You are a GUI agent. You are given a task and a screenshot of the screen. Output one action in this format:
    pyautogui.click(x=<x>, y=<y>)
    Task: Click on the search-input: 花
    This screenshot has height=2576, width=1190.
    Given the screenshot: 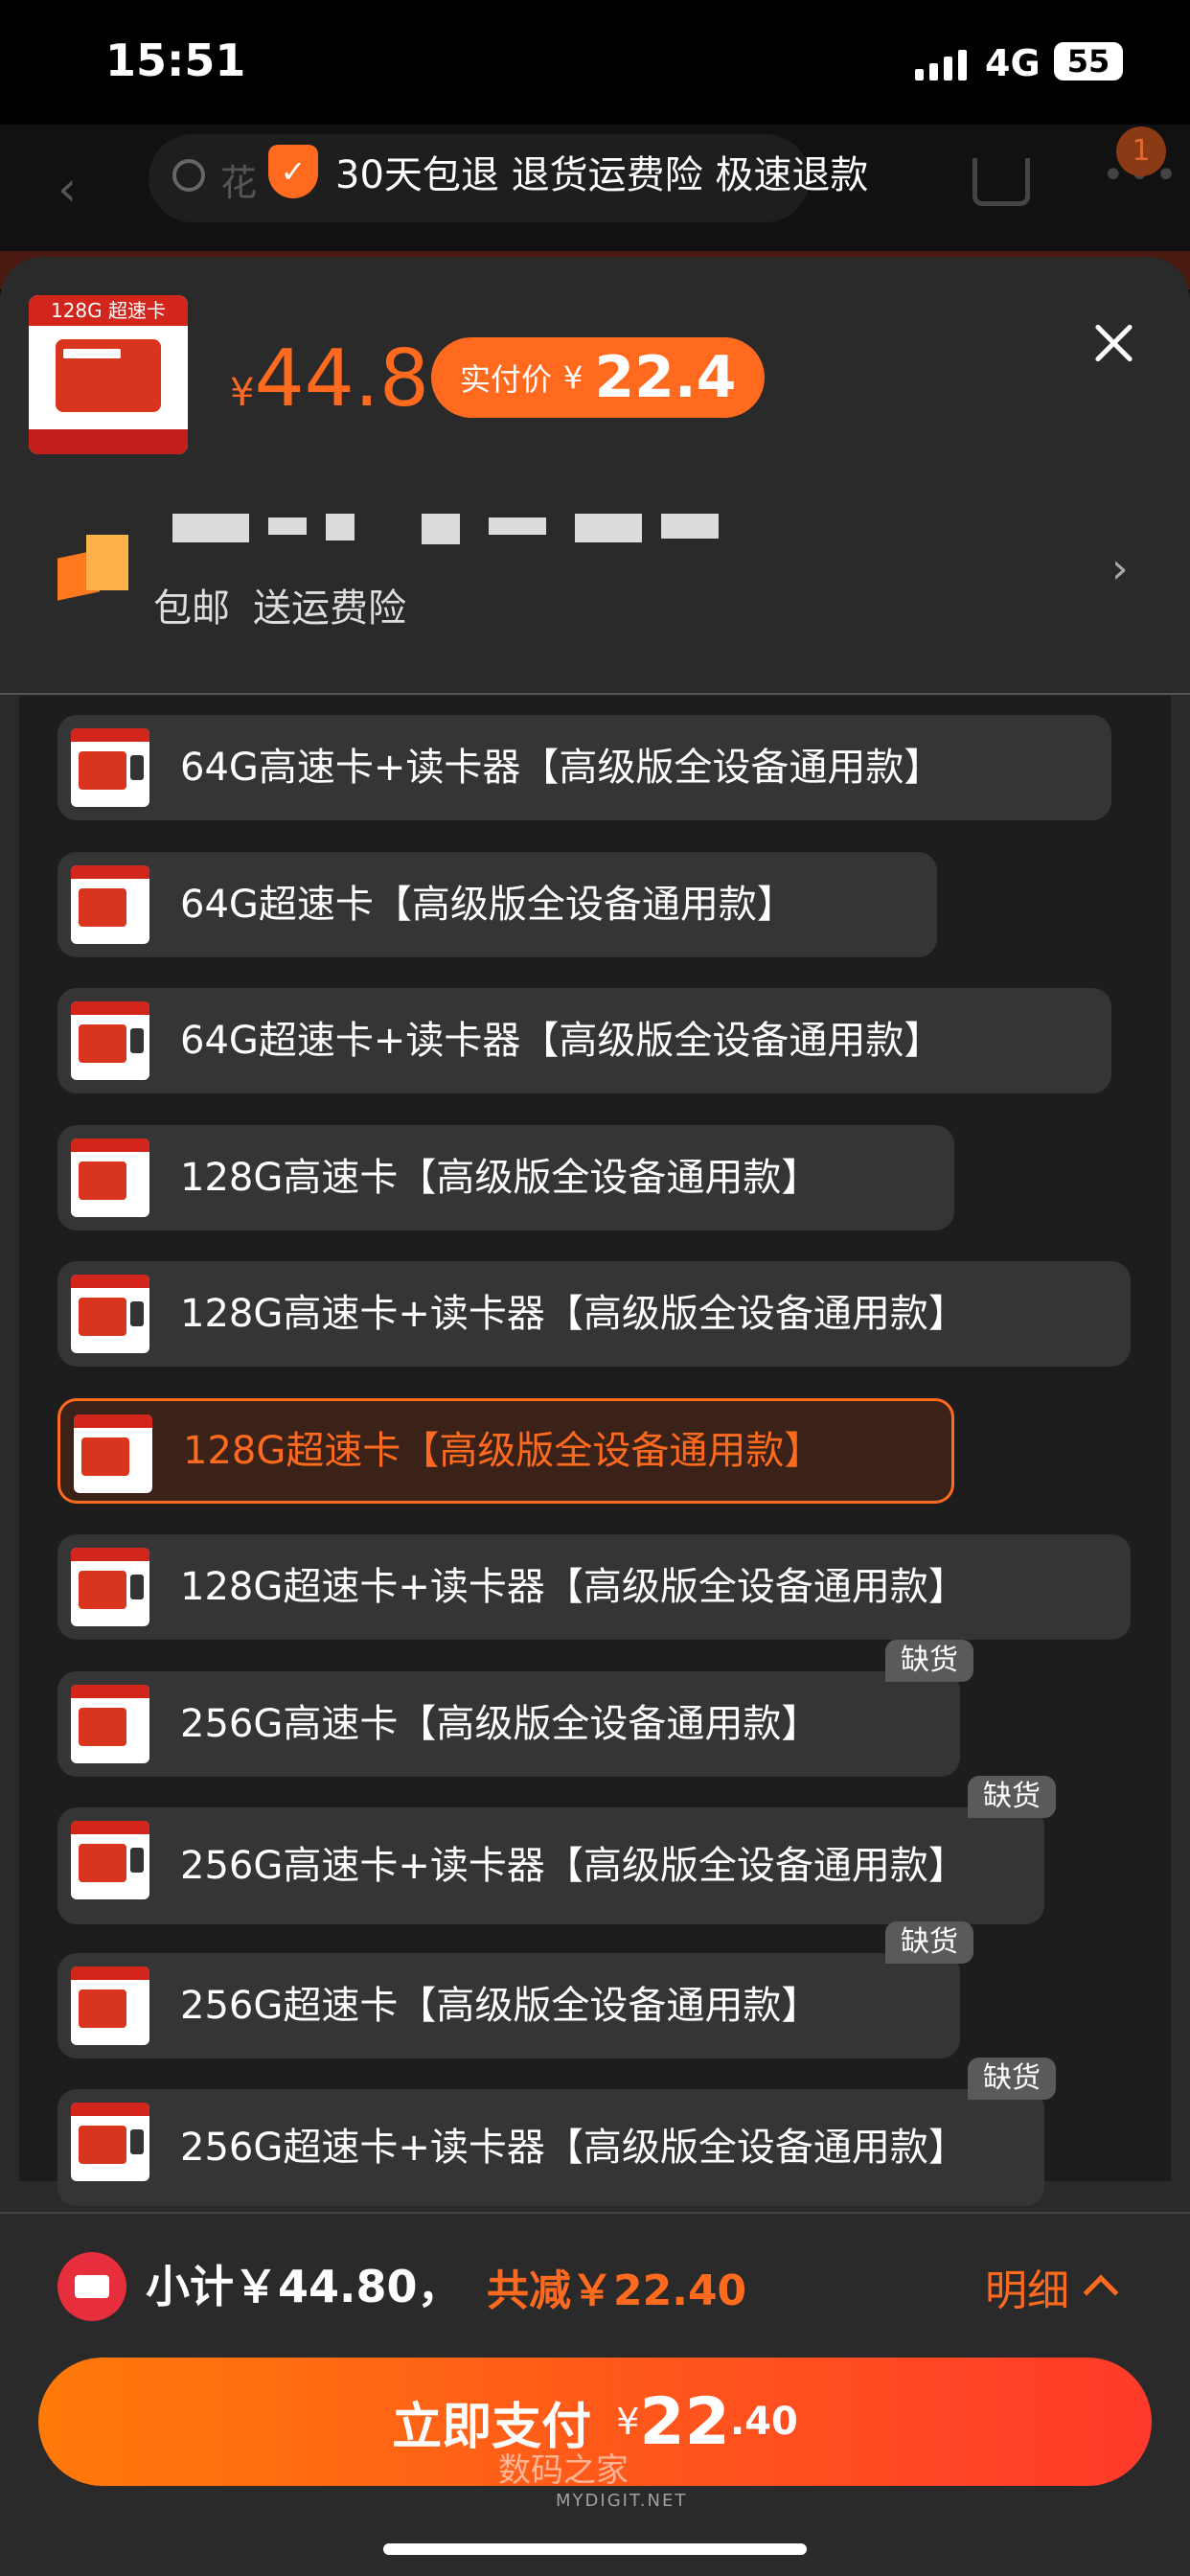 What is the action you would take?
    pyautogui.click(x=238, y=179)
    